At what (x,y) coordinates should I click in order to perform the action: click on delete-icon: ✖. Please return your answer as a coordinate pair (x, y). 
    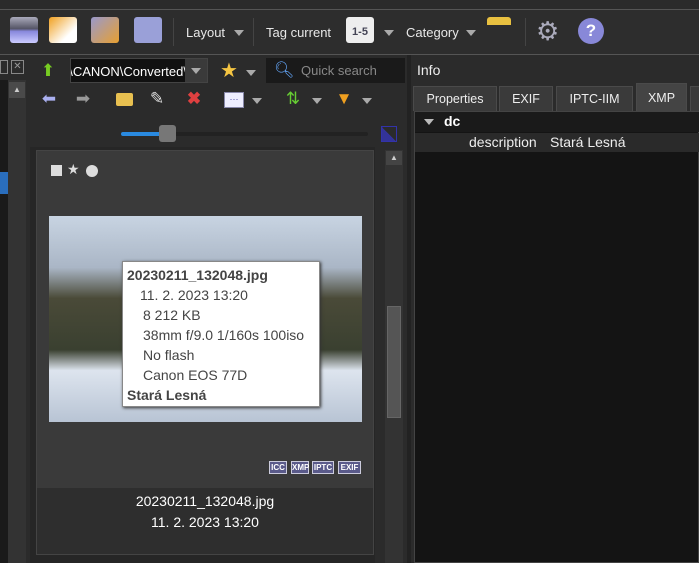
    Looking at the image, I should click on (194, 99).